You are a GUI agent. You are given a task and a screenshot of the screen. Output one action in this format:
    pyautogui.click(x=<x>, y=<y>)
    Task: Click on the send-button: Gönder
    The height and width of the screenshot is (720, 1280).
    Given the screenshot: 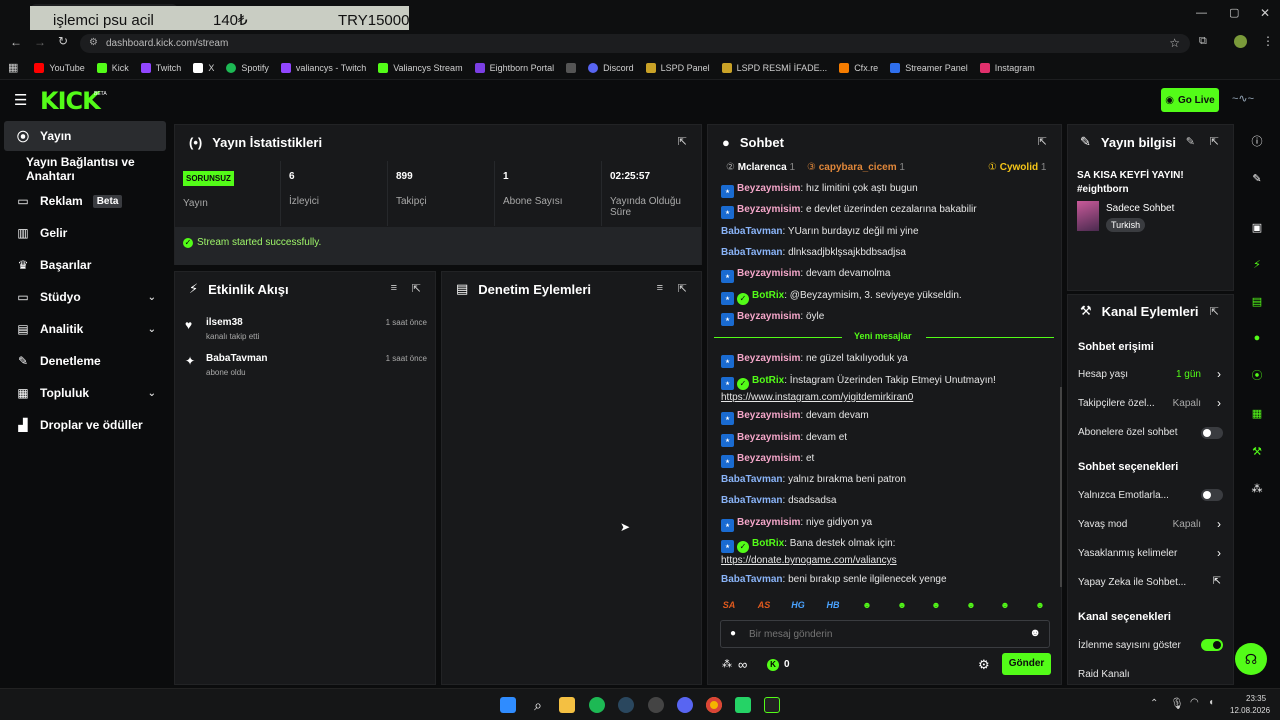 What is the action you would take?
    pyautogui.click(x=1026, y=664)
    